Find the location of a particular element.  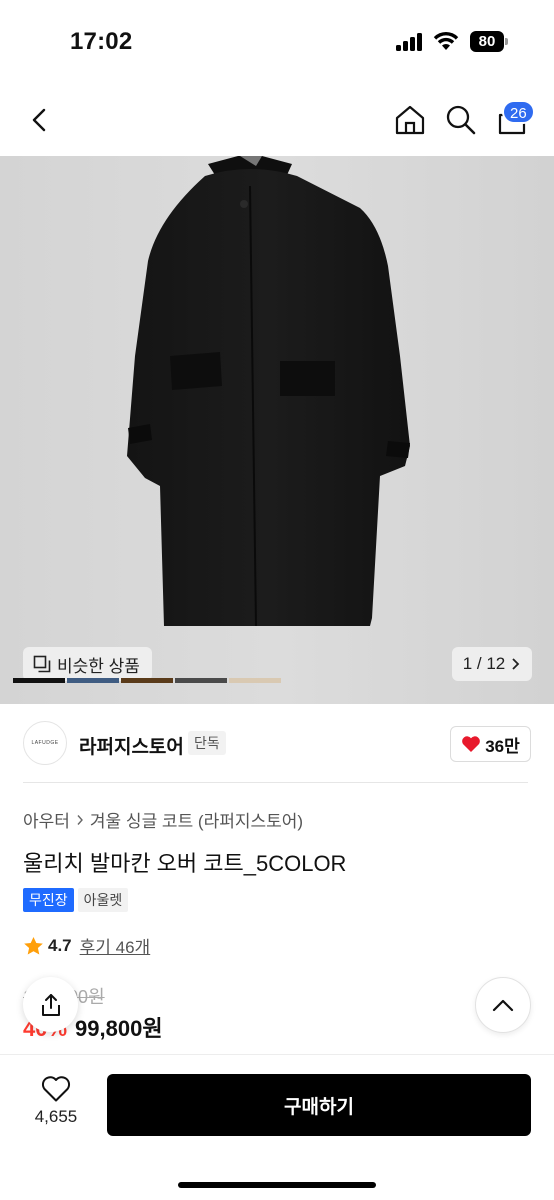

buy-button: 구매하기 is located at coordinates (319, 1105).